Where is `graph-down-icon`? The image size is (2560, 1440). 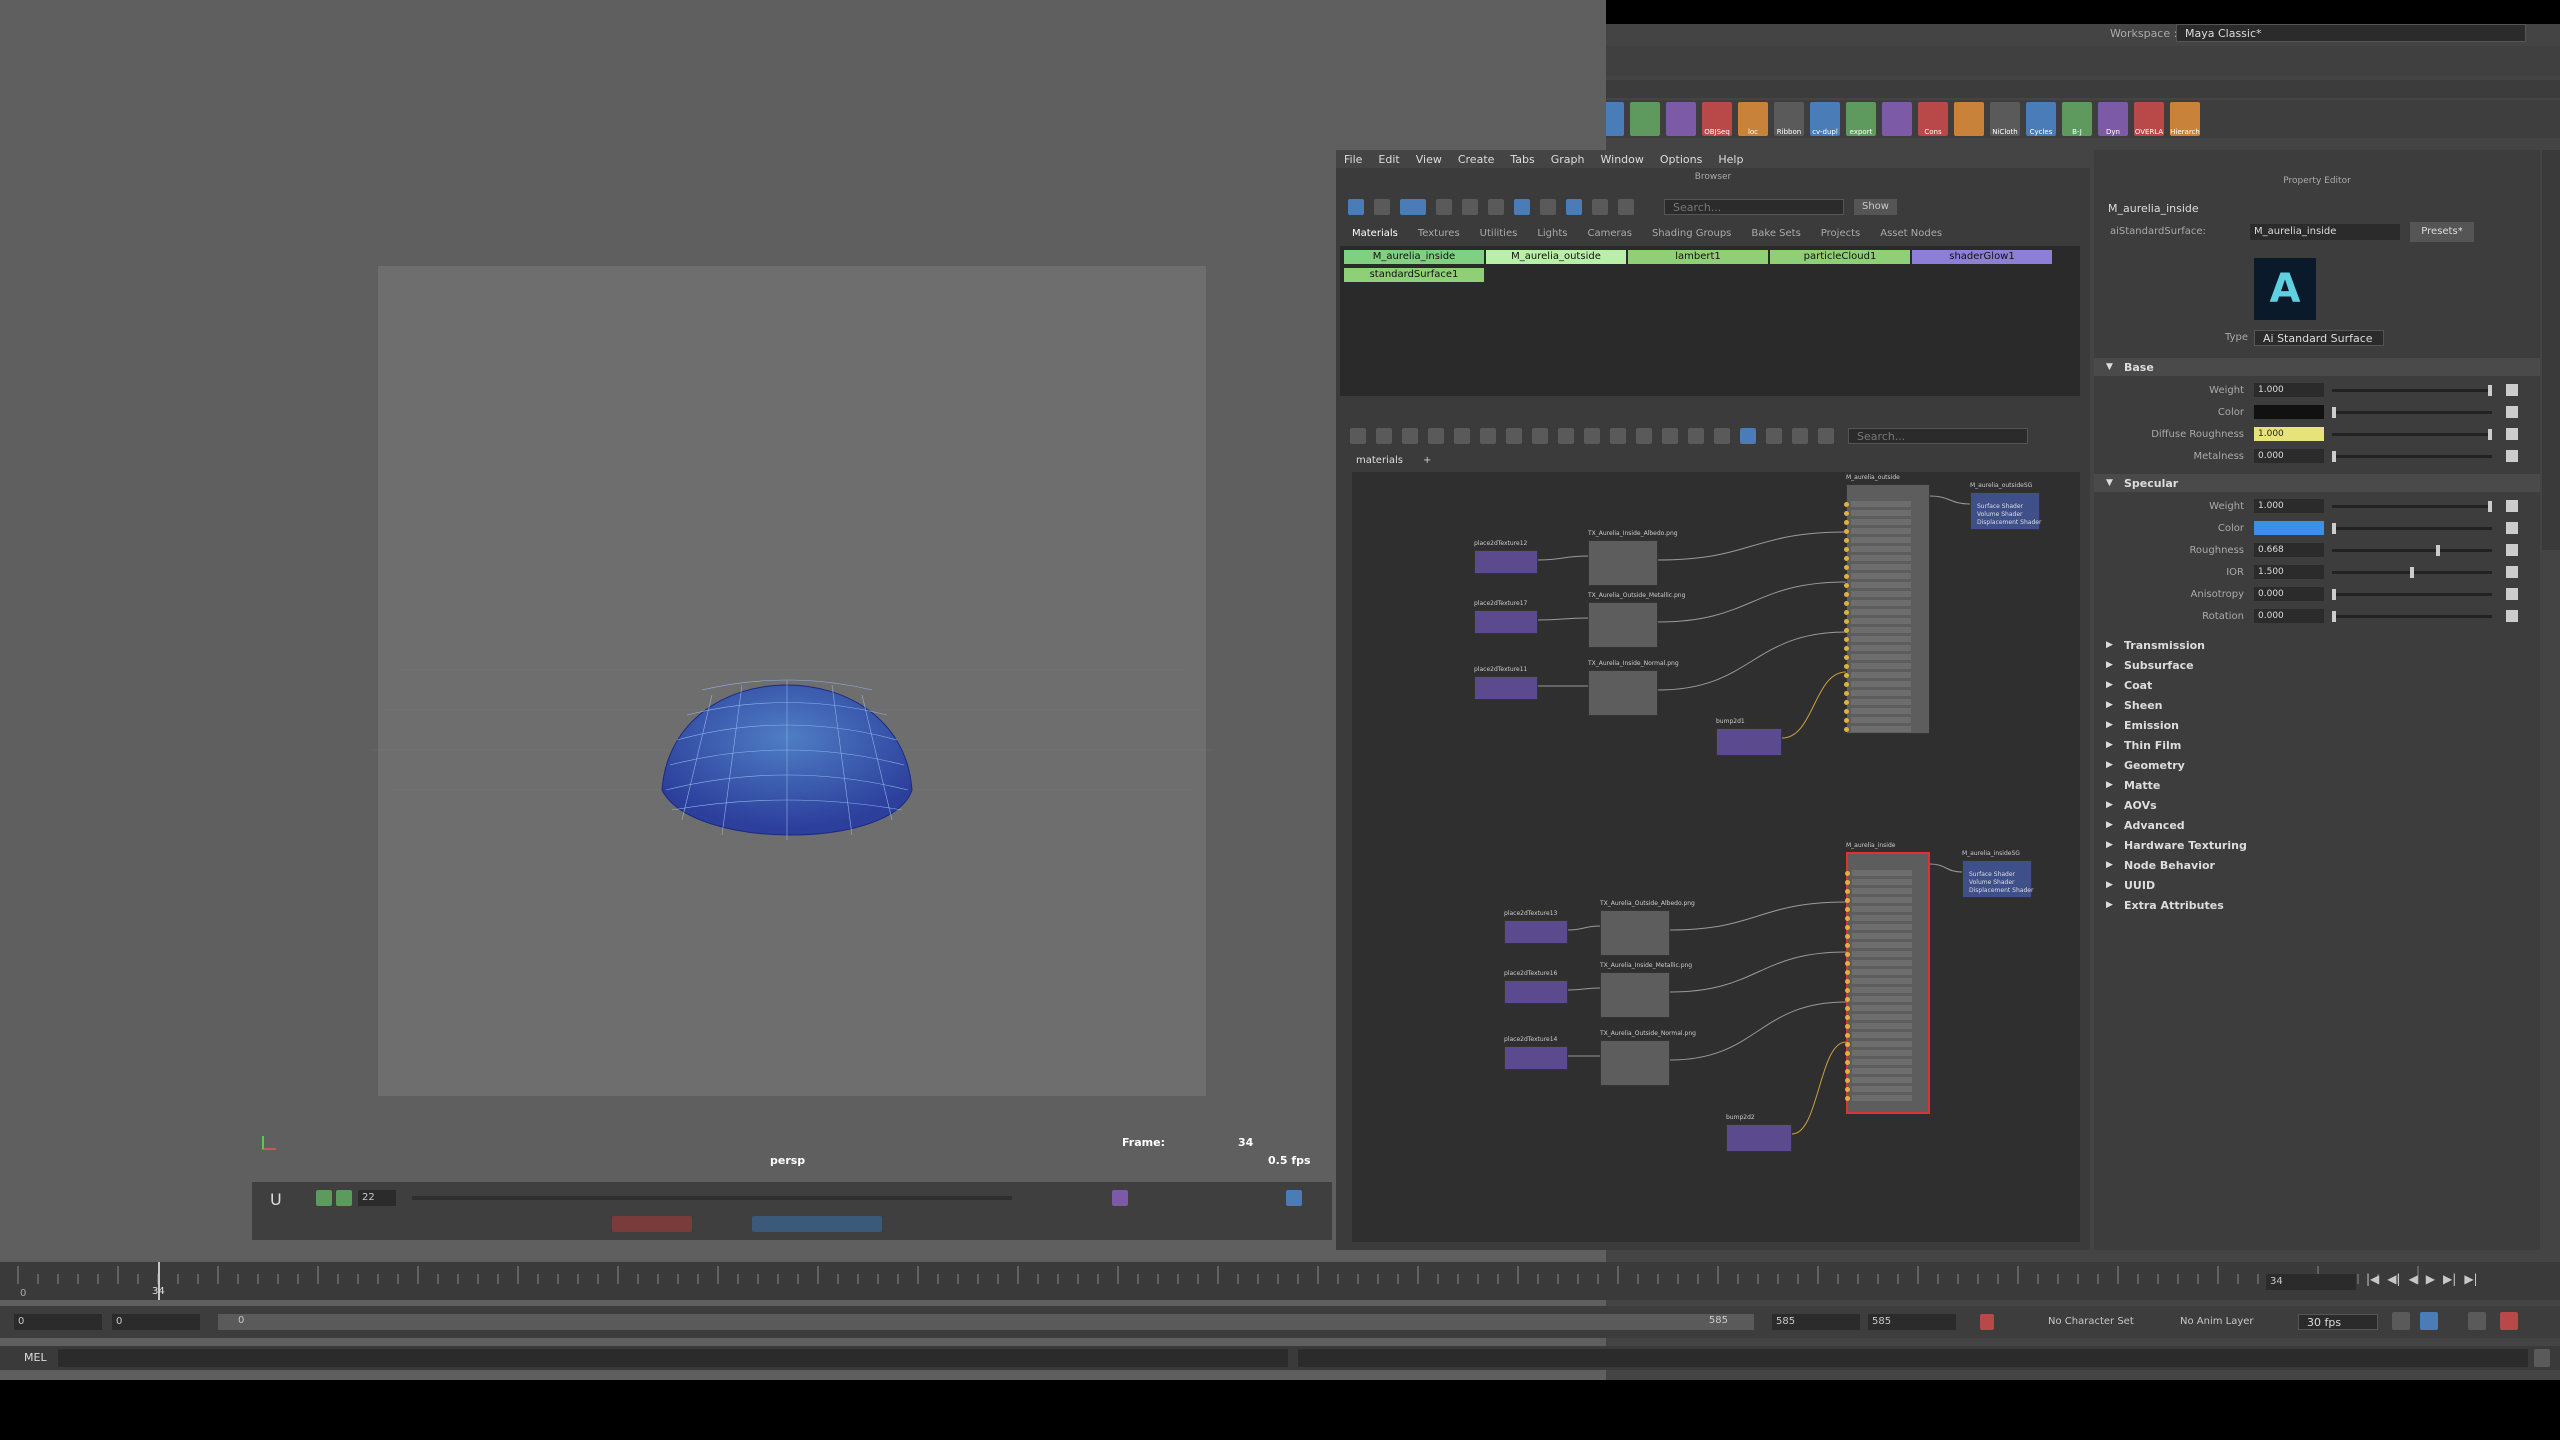 graph-down-icon is located at coordinates (1566, 436).